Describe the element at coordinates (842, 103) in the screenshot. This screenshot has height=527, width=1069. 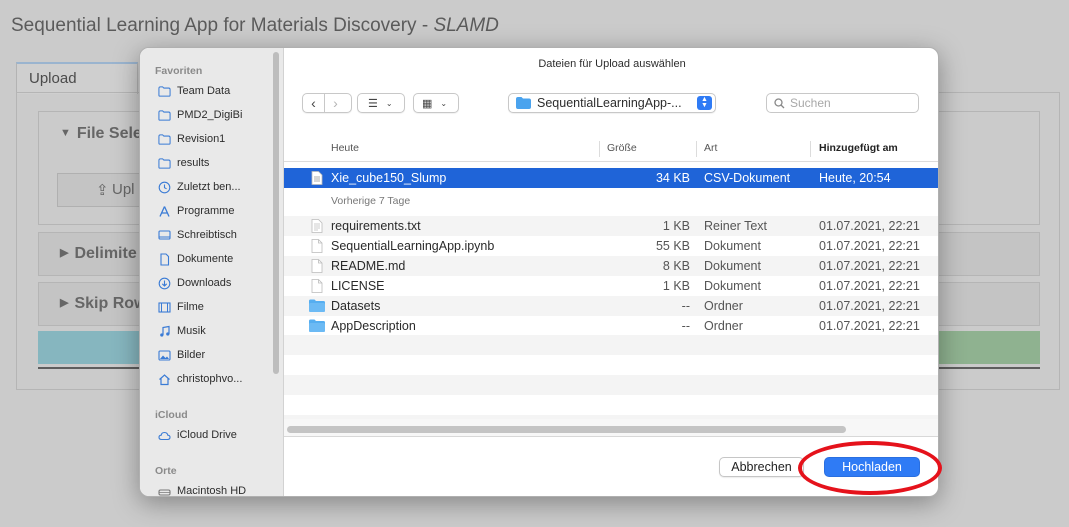
I see `search-field: Suchen` at that location.